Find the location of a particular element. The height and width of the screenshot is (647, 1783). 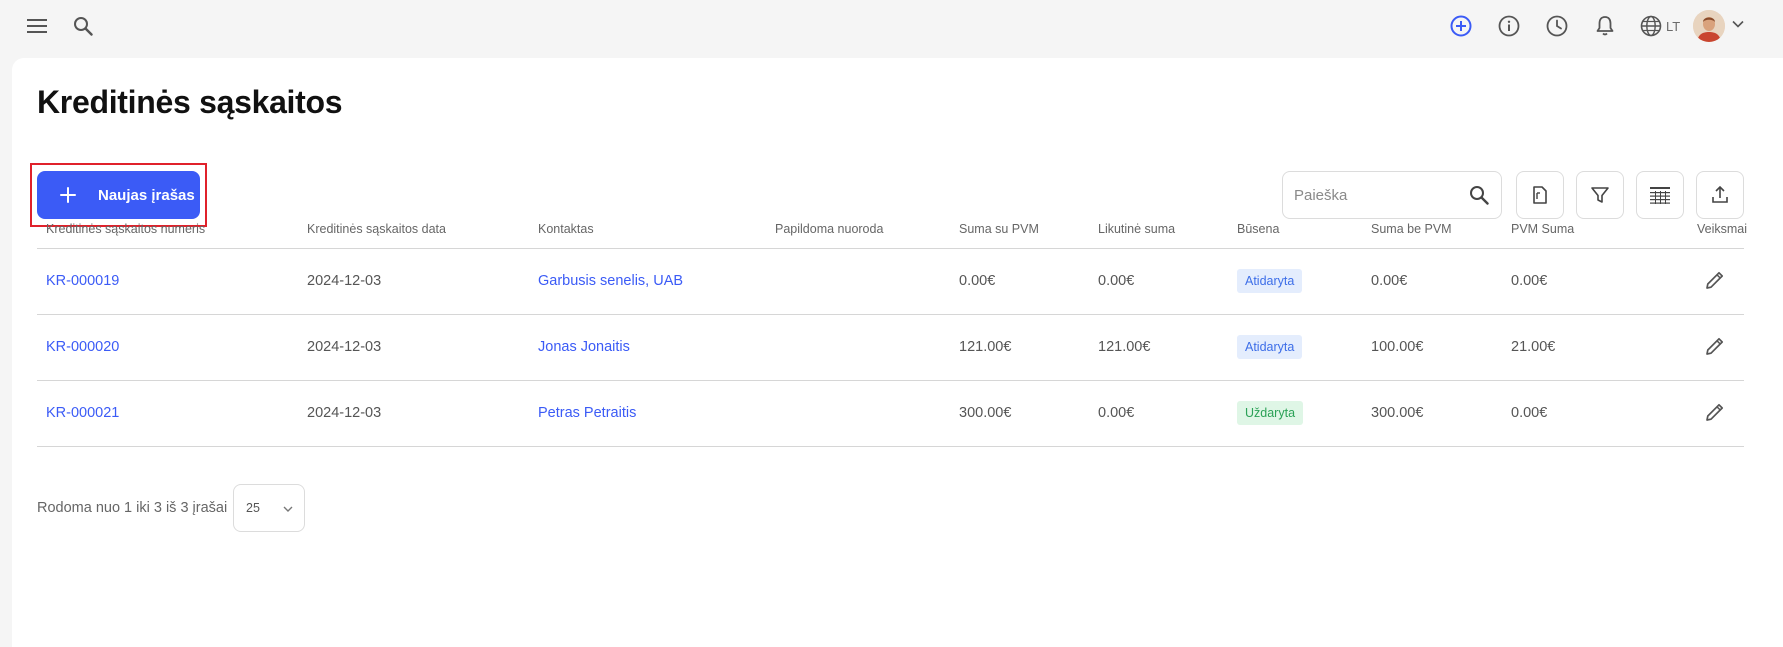

bell-icon is located at coordinates (1605, 26).